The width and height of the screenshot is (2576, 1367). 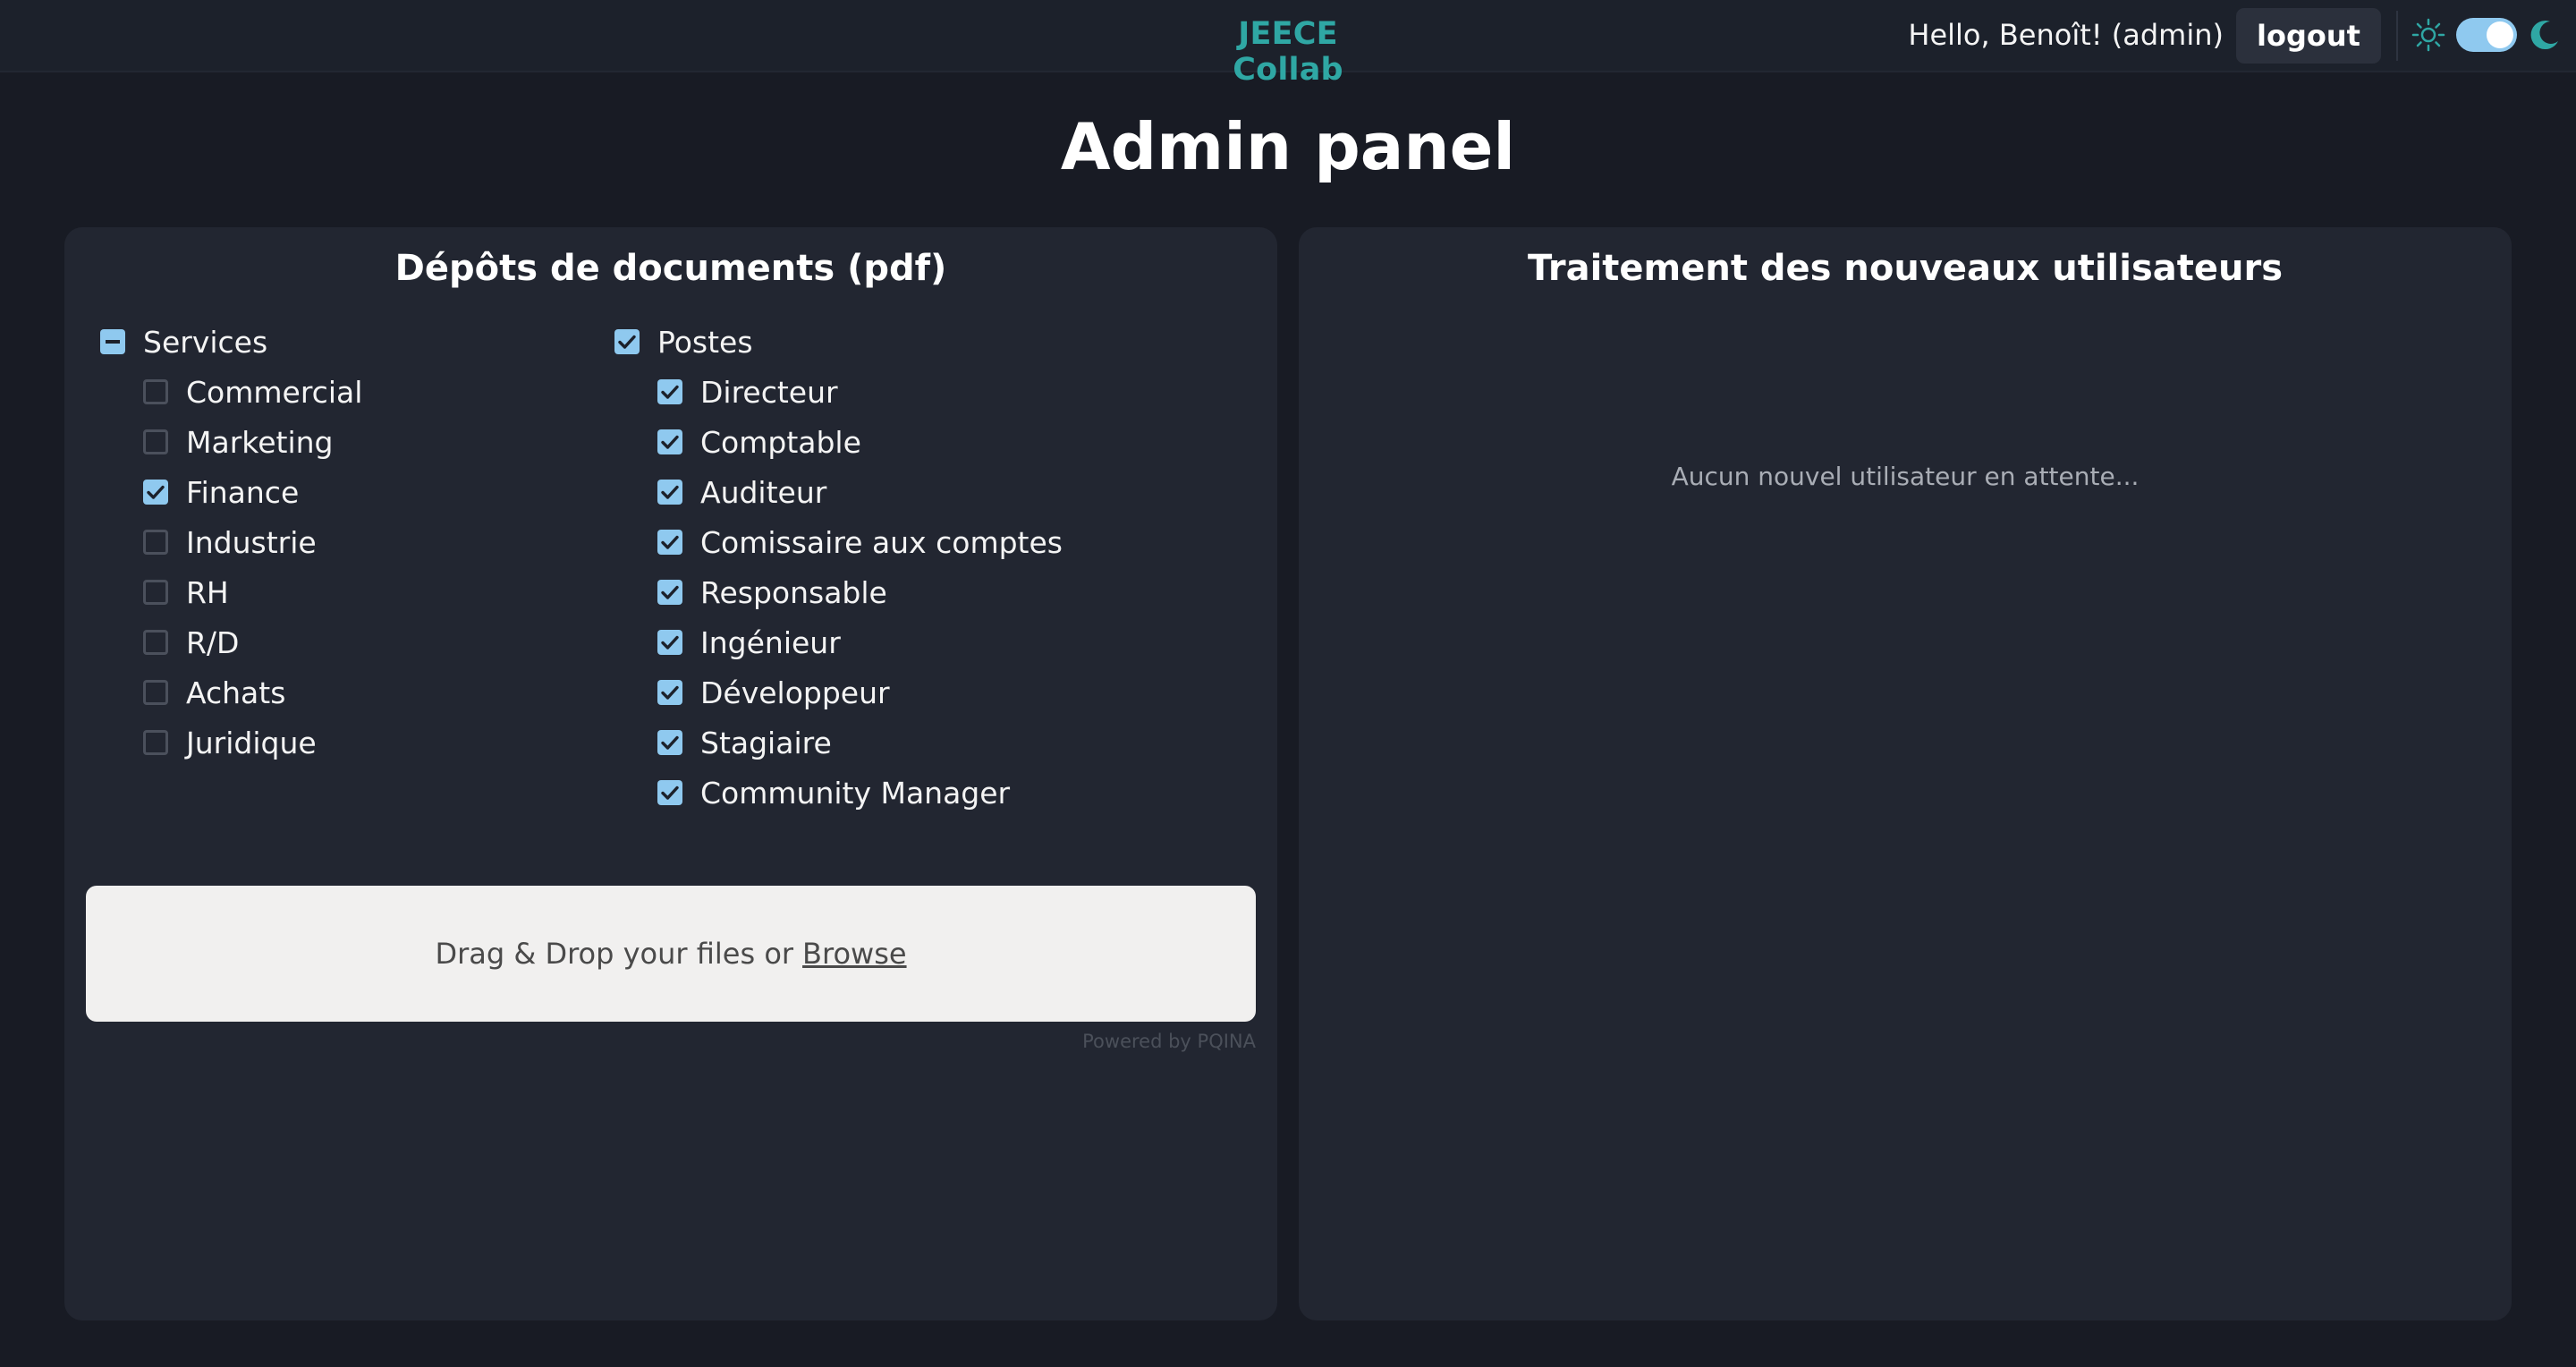 I want to click on checkbox-partial-icon, so click(x=112, y=342).